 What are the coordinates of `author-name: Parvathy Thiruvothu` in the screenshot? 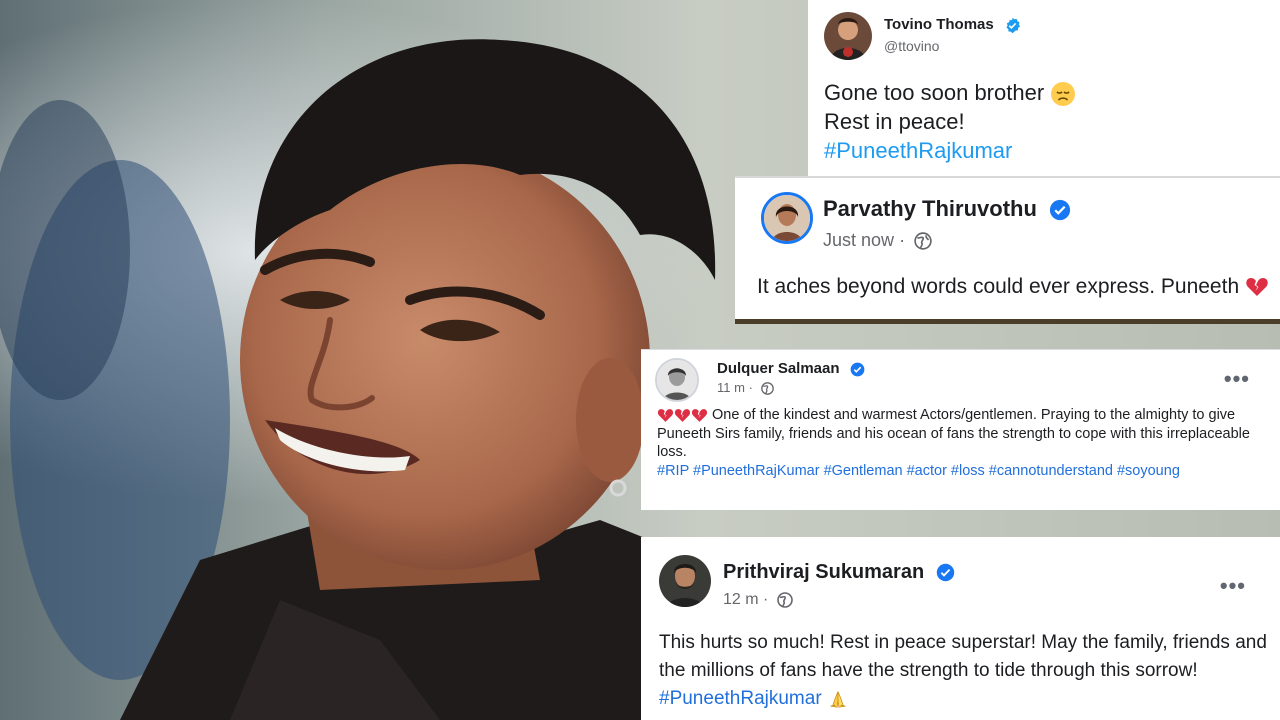 It's located at (947, 209).